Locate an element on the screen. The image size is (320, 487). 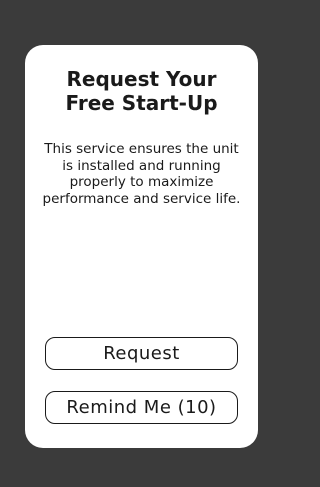
request-button: Request is located at coordinates (141, 353).